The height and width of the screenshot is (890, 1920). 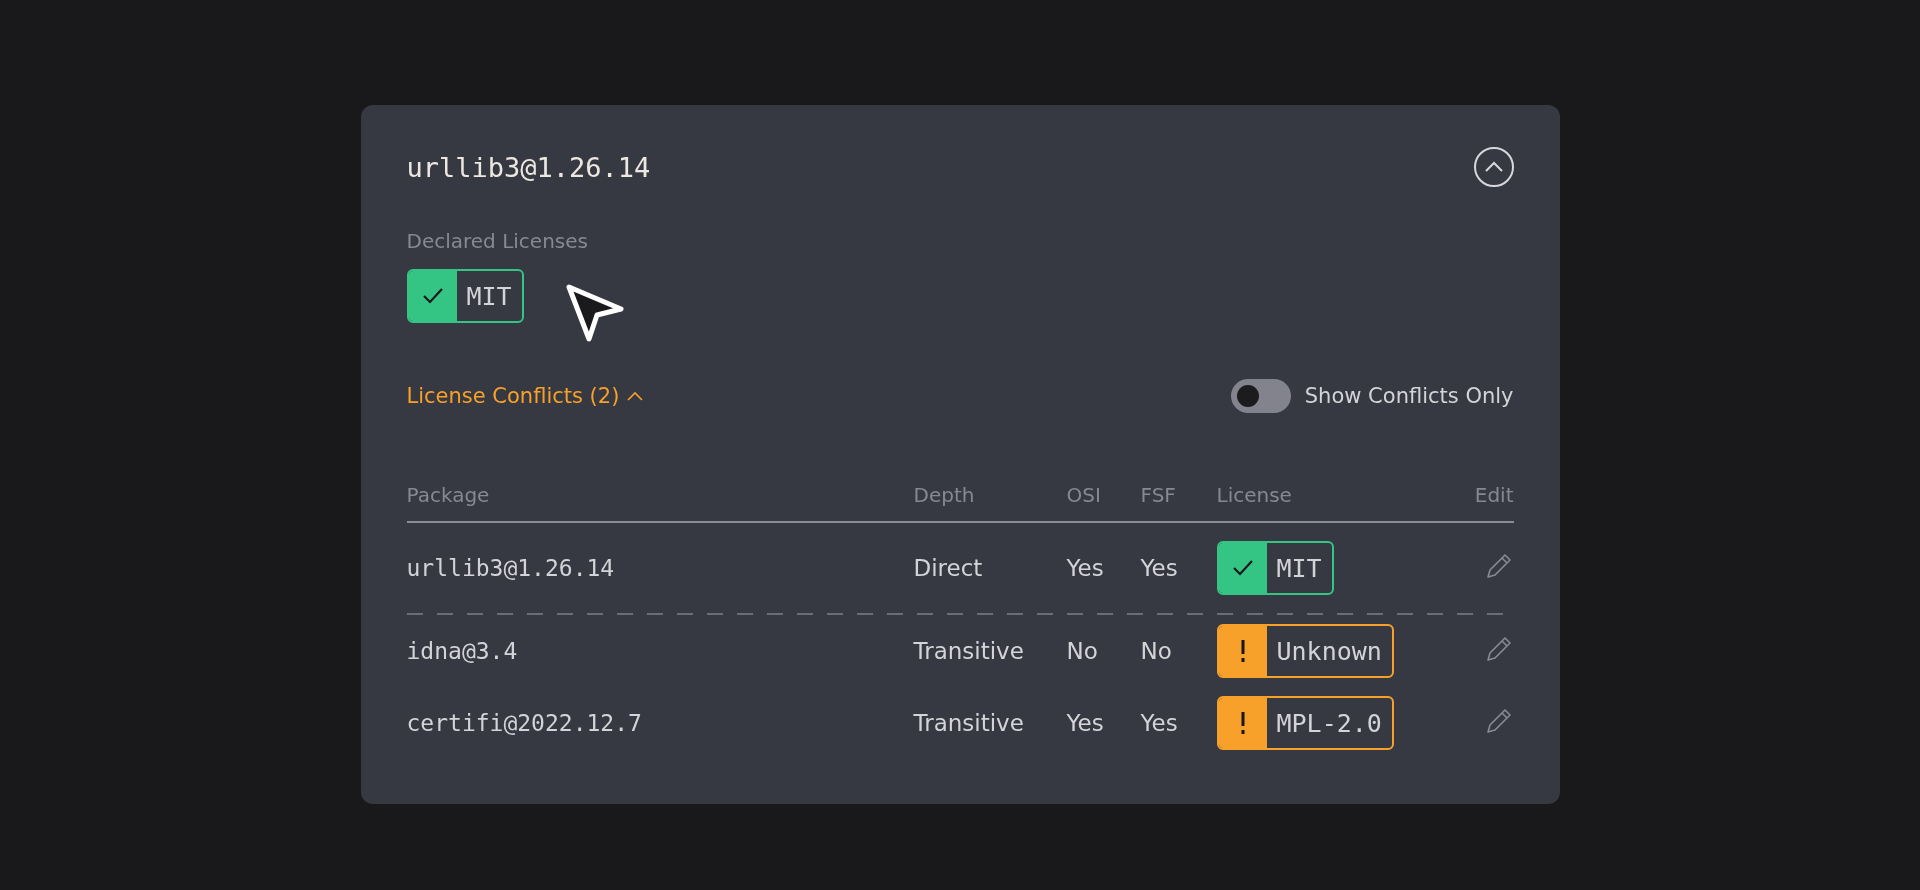 I want to click on column-header: OSI, so click(x=1103, y=502).